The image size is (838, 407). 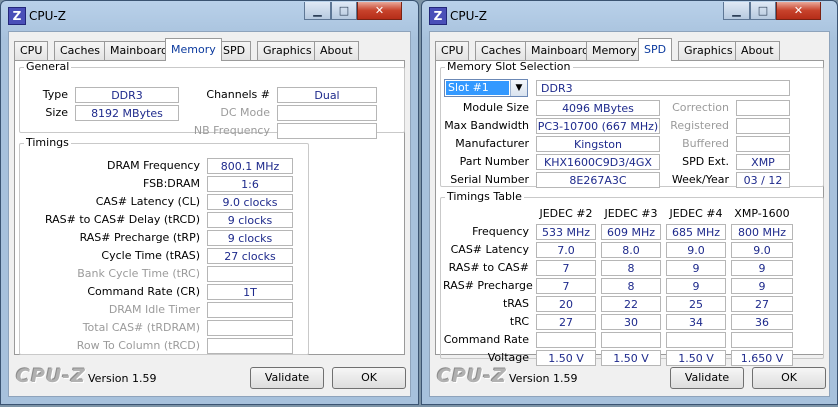 I want to click on correction-label: Correction, so click(x=700, y=107).